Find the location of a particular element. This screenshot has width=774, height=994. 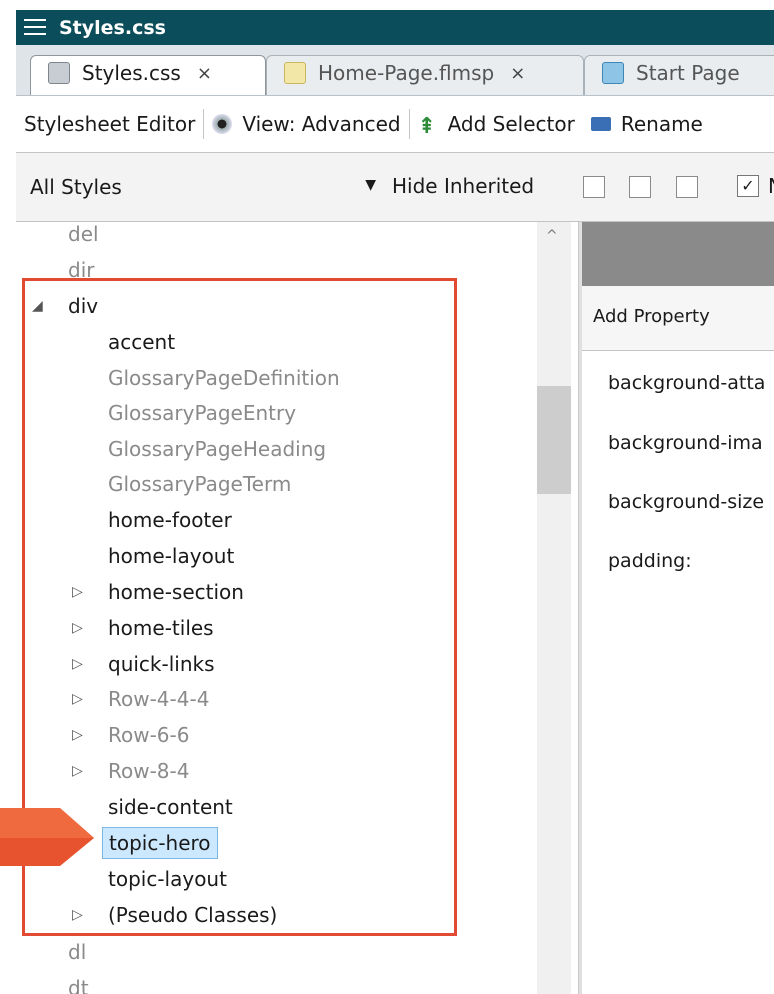

tab-styles-css: Styles.css × is located at coordinates (148, 75).